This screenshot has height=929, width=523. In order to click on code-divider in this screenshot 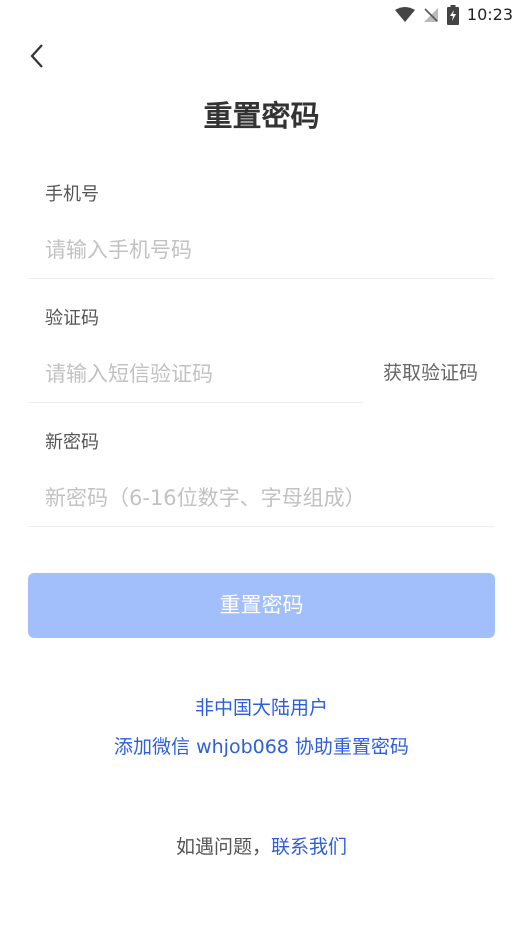, I will do `click(195, 402)`.